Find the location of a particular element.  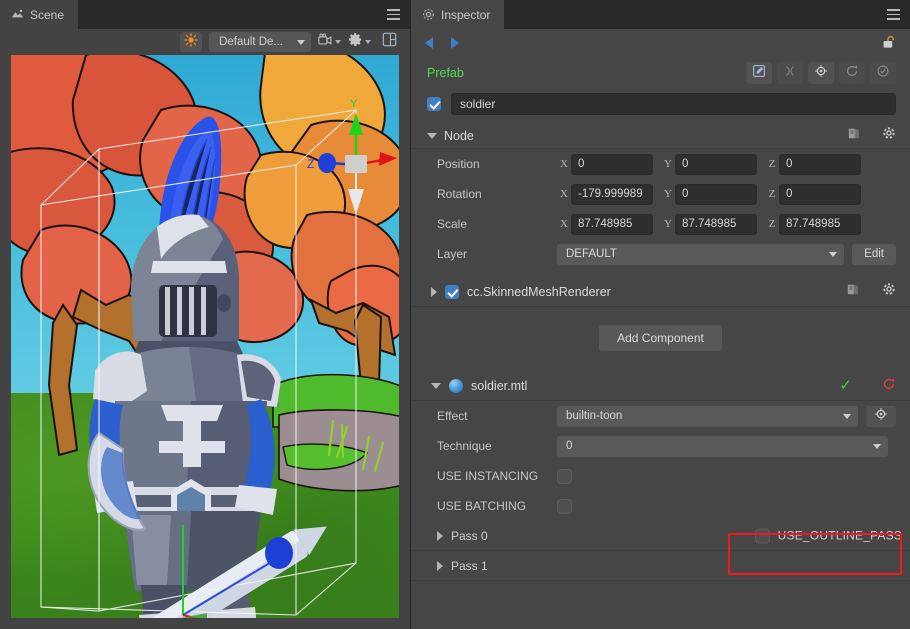

property-label: Layer is located at coordinates (452, 254).